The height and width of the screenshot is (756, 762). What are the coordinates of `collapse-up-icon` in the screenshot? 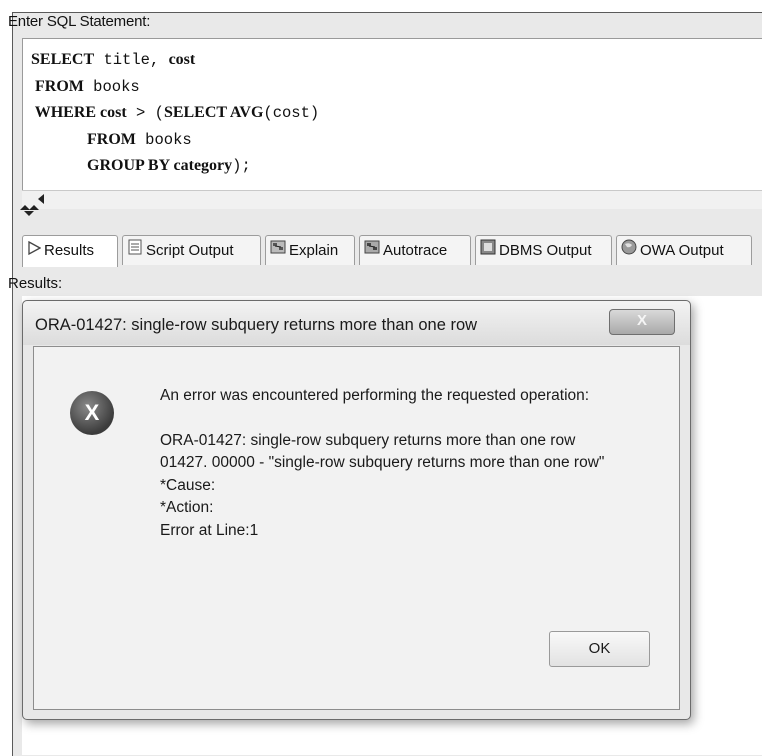 It's located at (34, 207).